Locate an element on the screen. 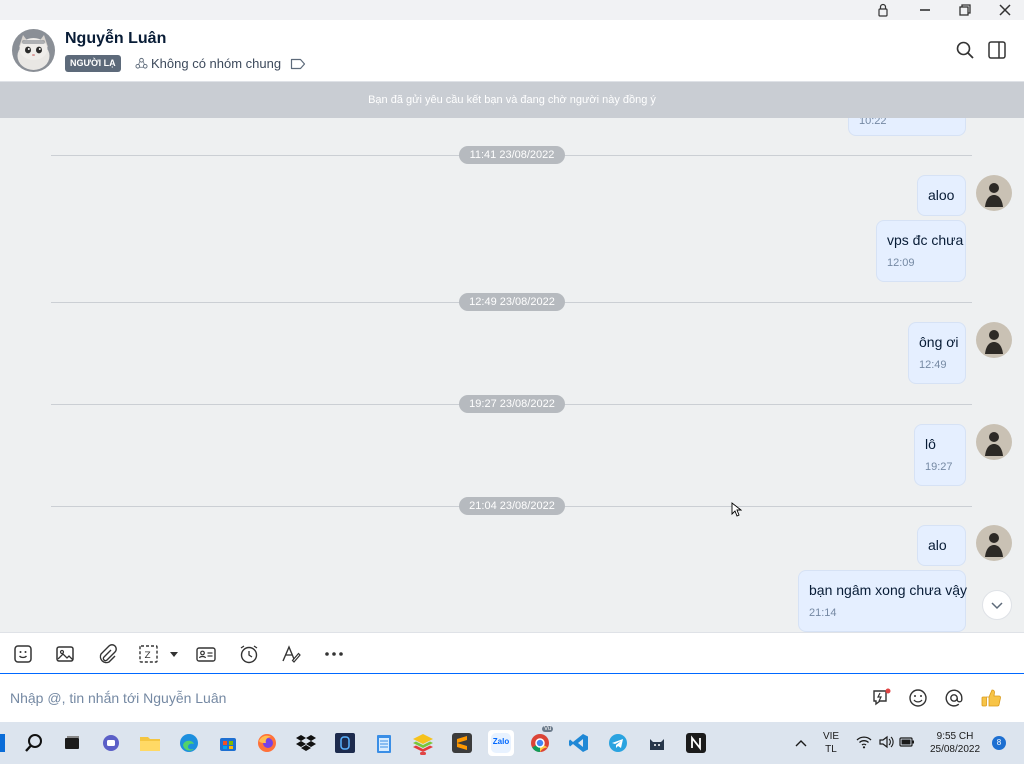 This screenshot has height=764, width=1024. taskbar-notion is located at coordinates (696, 743).